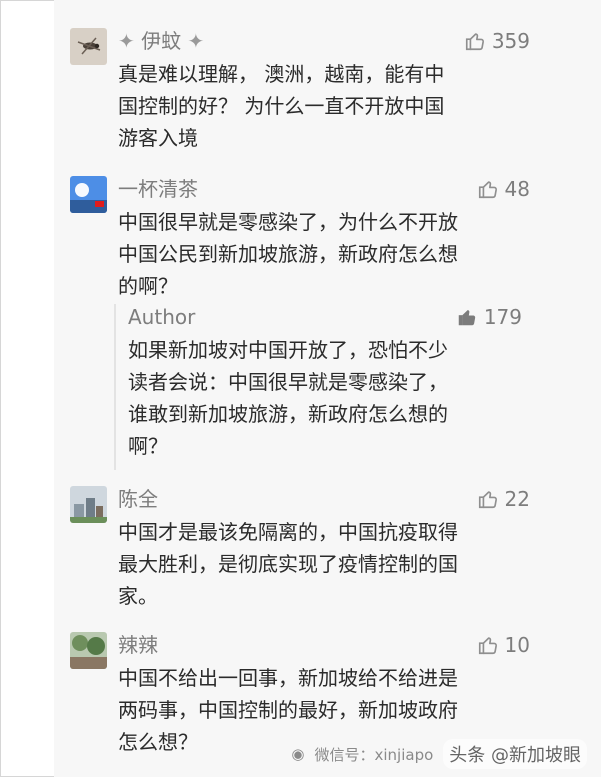 The image size is (601, 777). Describe the element at coordinates (517, 645) in the screenshot. I see `like-count: 10` at that location.